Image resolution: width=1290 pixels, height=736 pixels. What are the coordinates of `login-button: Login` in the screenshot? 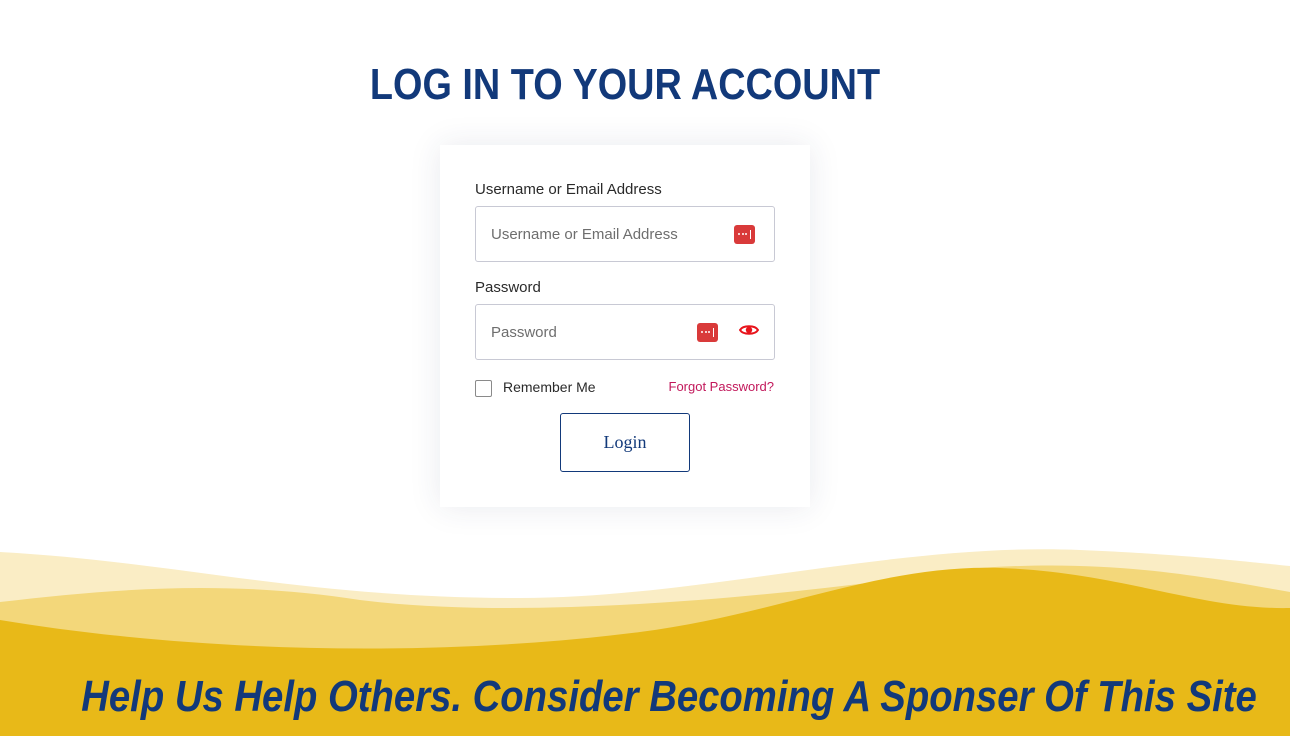 It's located at (625, 442).